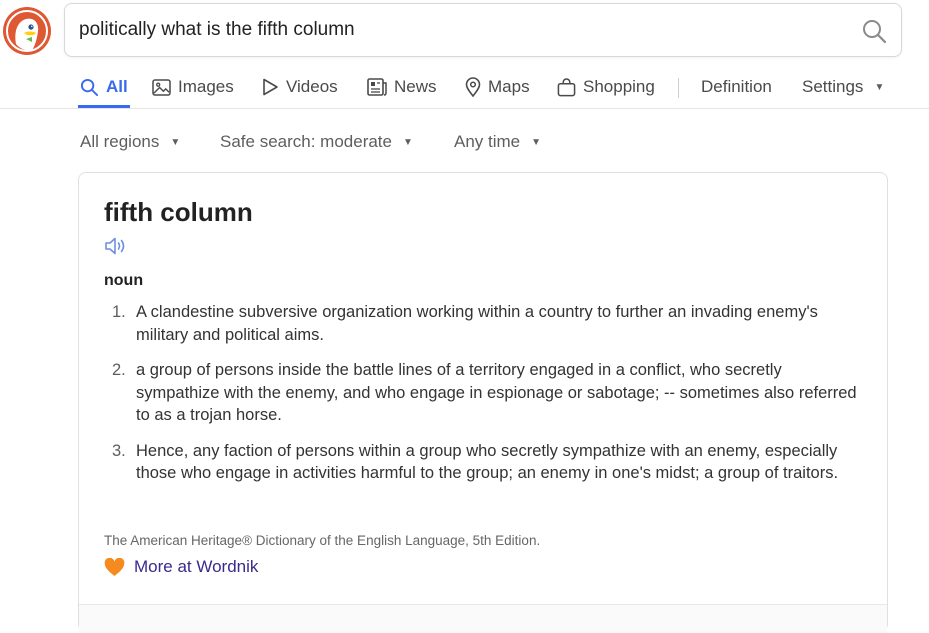 The height and width of the screenshot is (633, 929). Describe the element at coordinates (27, 31) in the screenshot. I see `duckduckgo-logo` at that location.